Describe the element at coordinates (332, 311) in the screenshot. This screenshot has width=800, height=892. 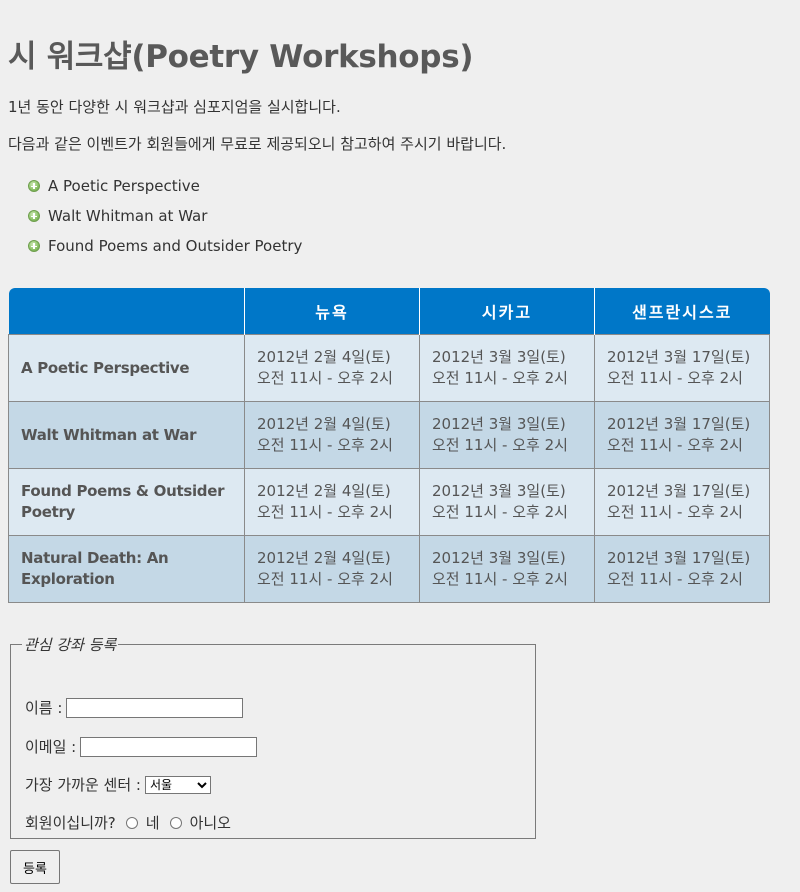
I see `header-new-york: 뉴욕` at that location.